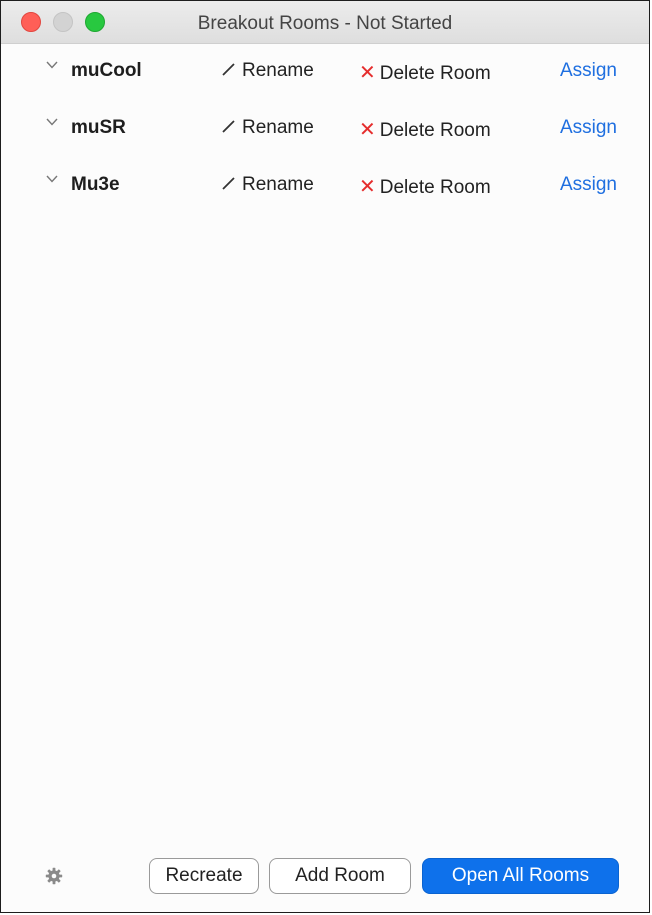 This screenshot has width=652, height=915. What do you see at coordinates (520, 876) in the screenshot?
I see `open-all-rooms-button: Open All Rooms` at bounding box center [520, 876].